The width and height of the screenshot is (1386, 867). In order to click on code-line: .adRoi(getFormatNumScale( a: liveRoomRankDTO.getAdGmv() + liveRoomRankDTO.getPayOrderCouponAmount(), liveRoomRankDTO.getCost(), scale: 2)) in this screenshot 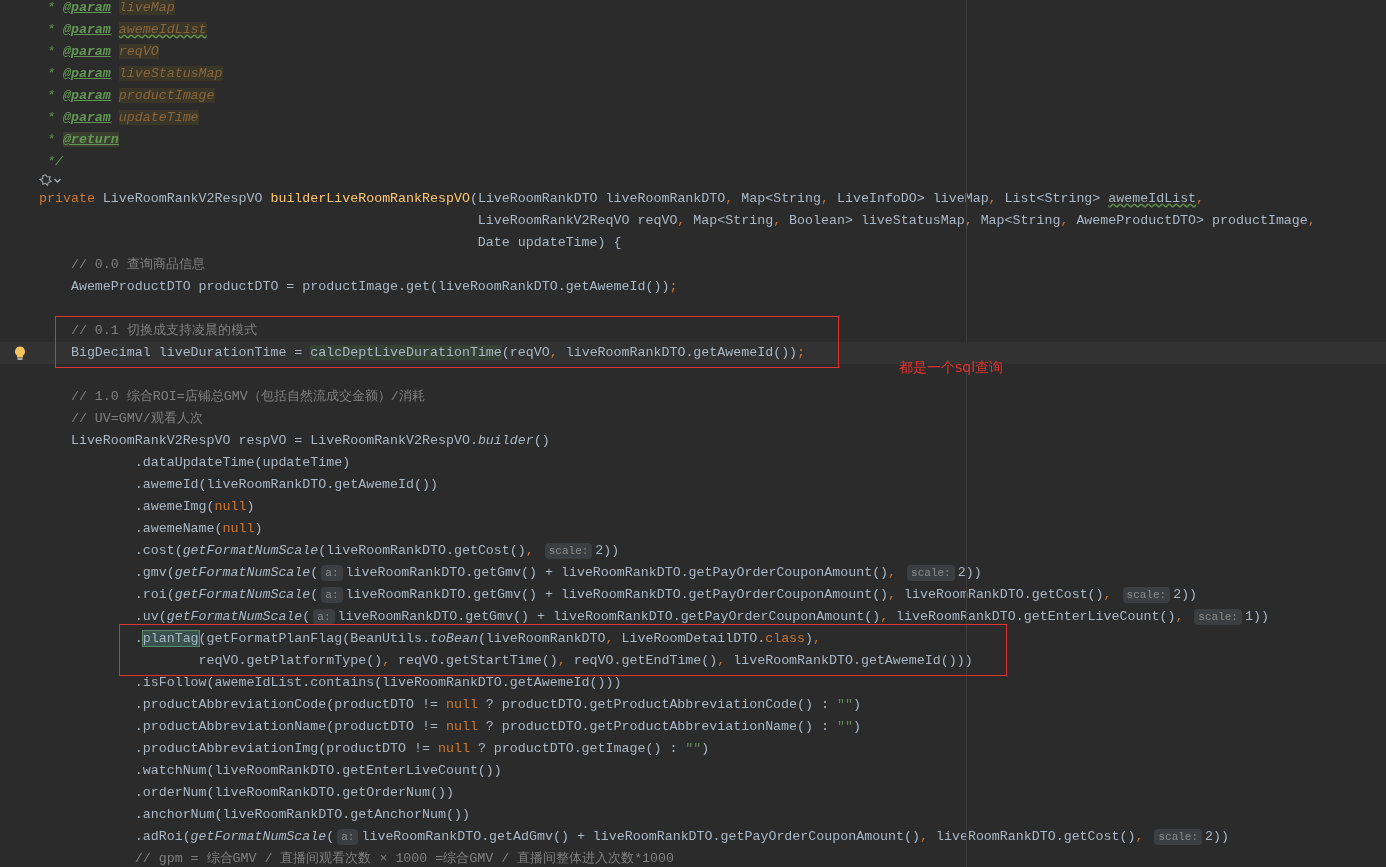, I will do `click(681, 837)`.